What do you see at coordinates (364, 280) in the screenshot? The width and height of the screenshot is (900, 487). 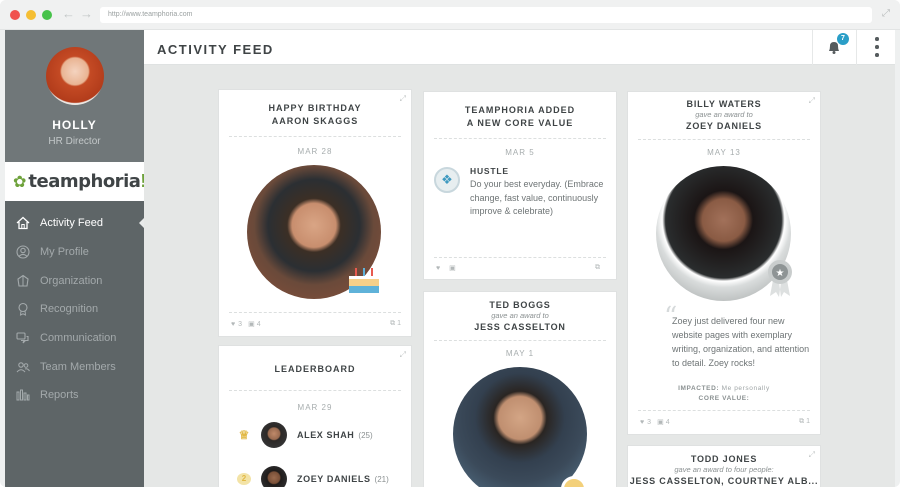 I see `birthday-cake-icon` at bounding box center [364, 280].